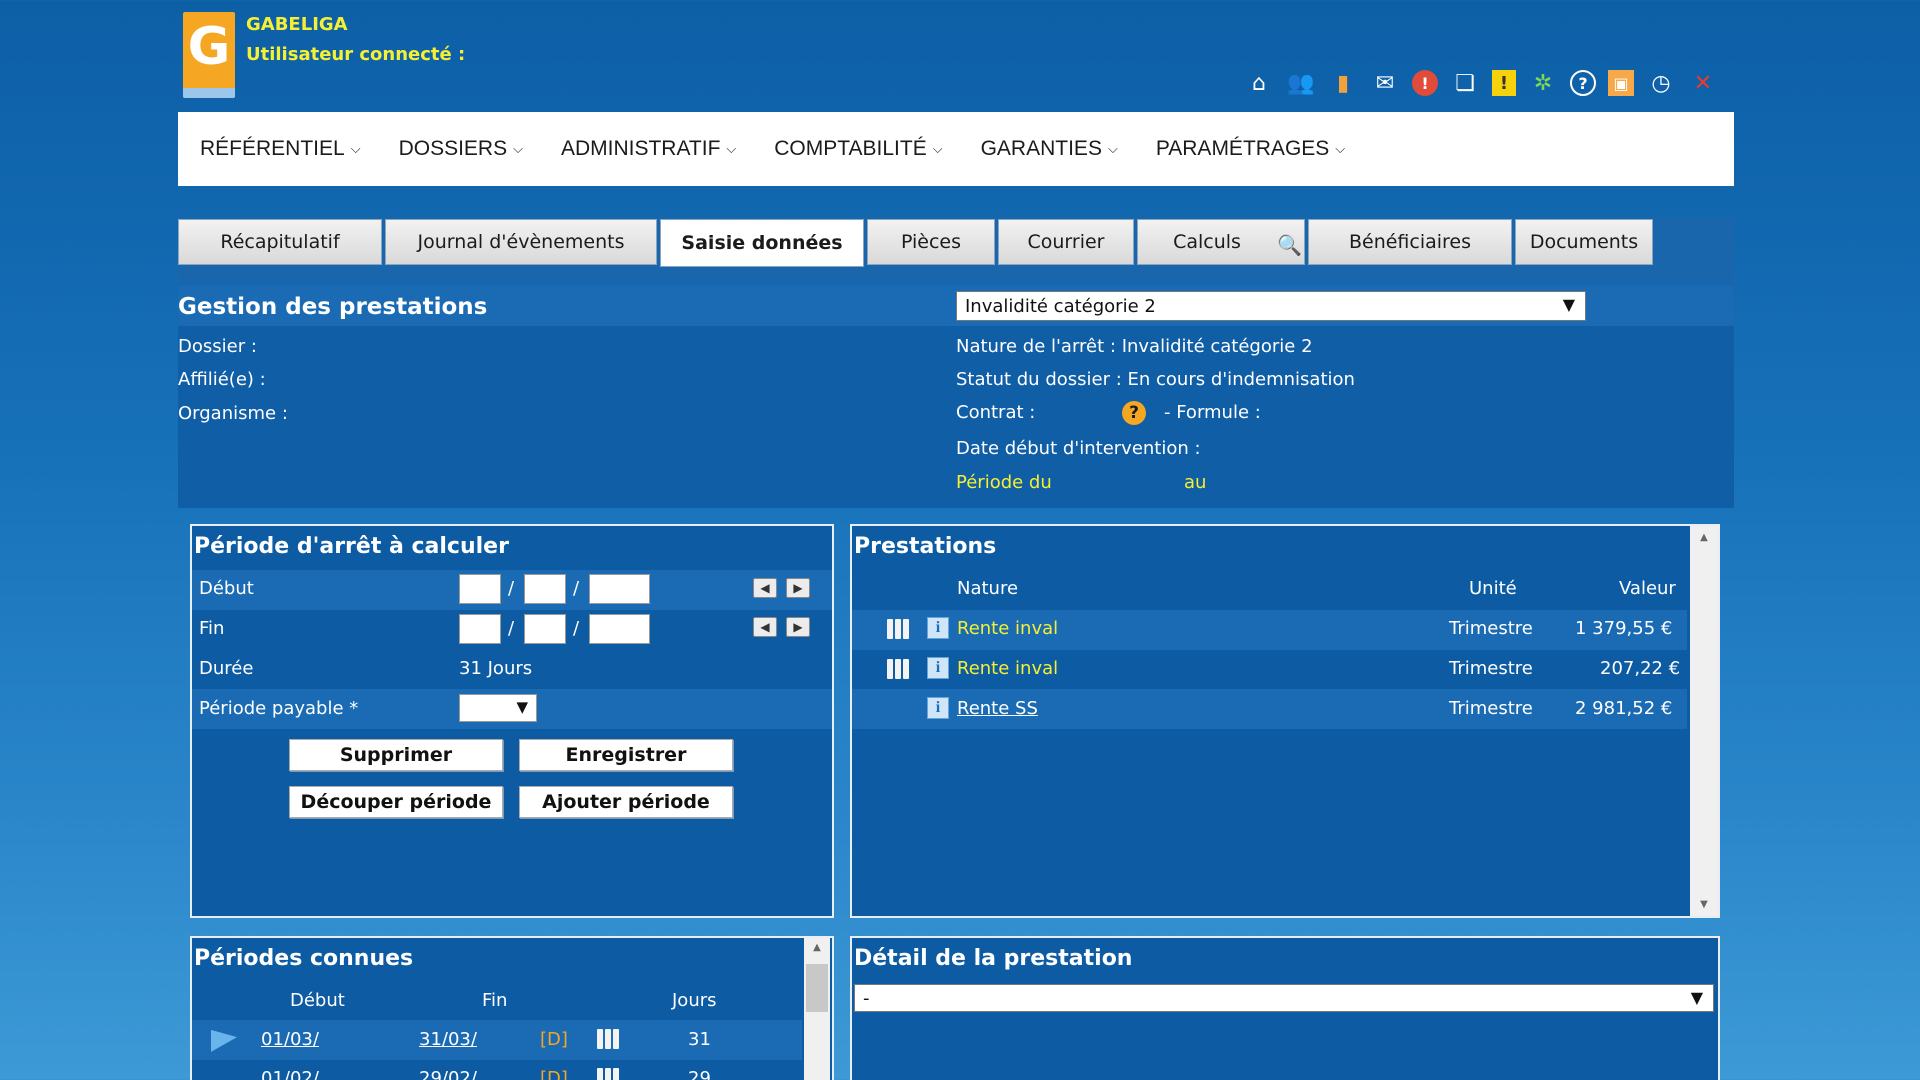  Describe the element at coordinates (279, 708) in the screenshot. I see `periode-payable-label: Période payable *` at that location.